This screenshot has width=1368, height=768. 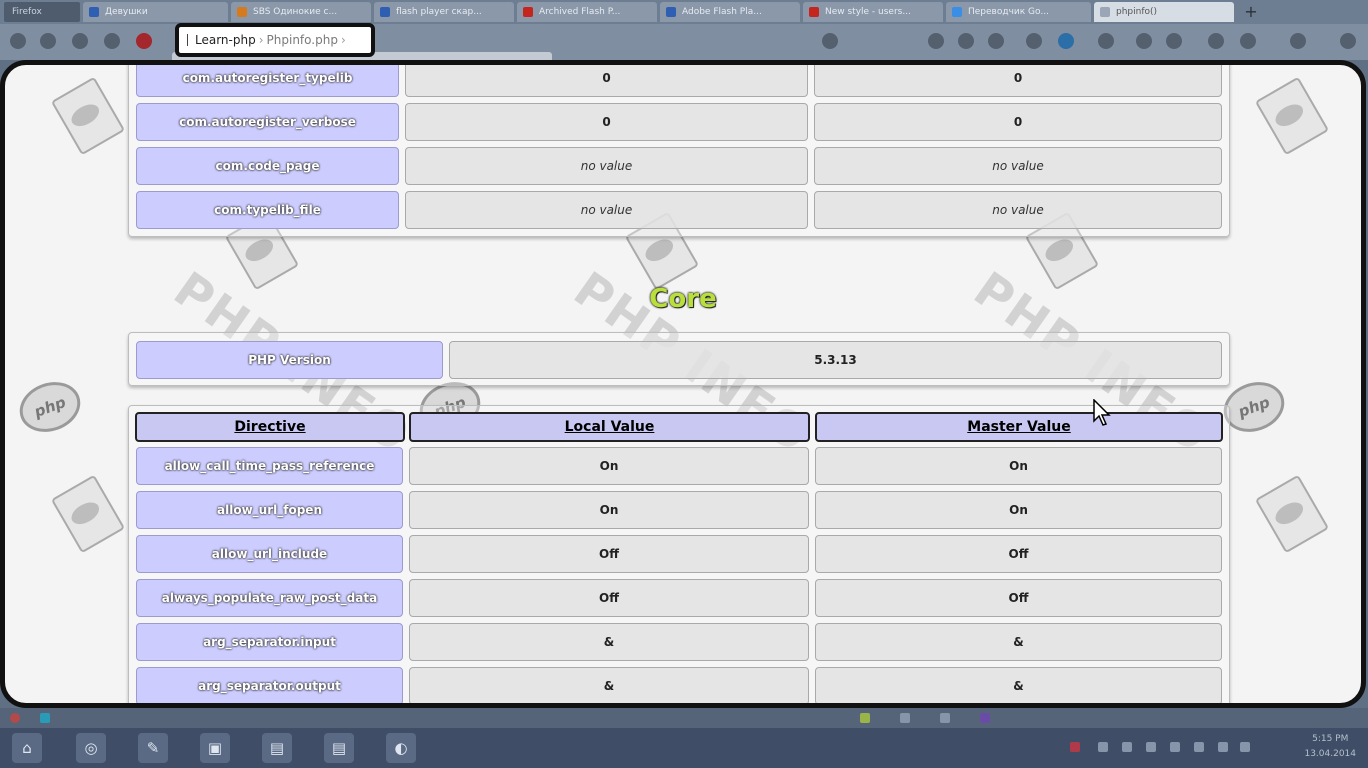 What do you see at coordinates (18, 41) in the screenshot?
I see `back-icon` at bounding box center [18, 41].